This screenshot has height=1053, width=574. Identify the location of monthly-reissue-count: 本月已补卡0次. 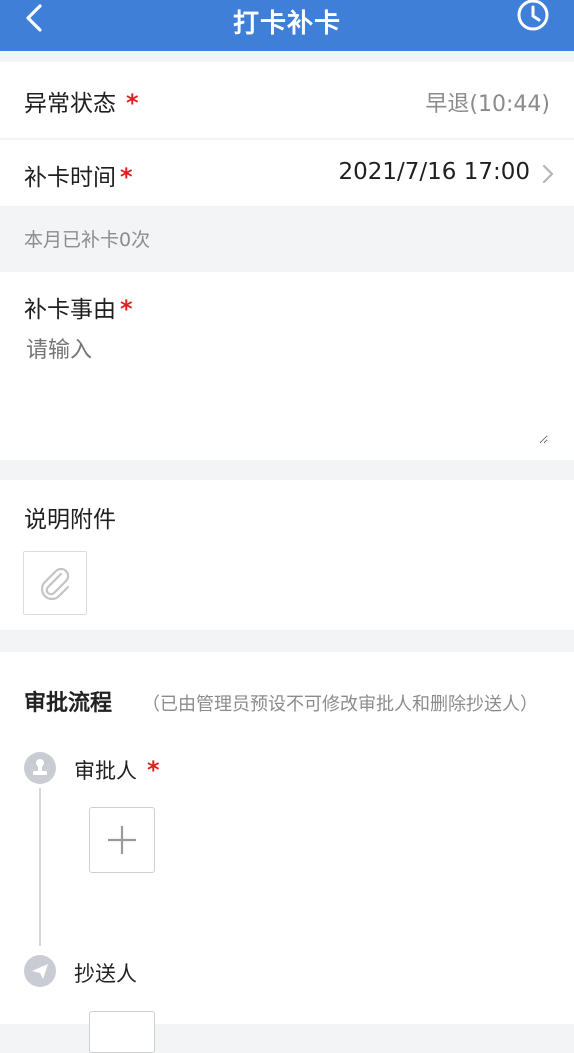
(87, 240).